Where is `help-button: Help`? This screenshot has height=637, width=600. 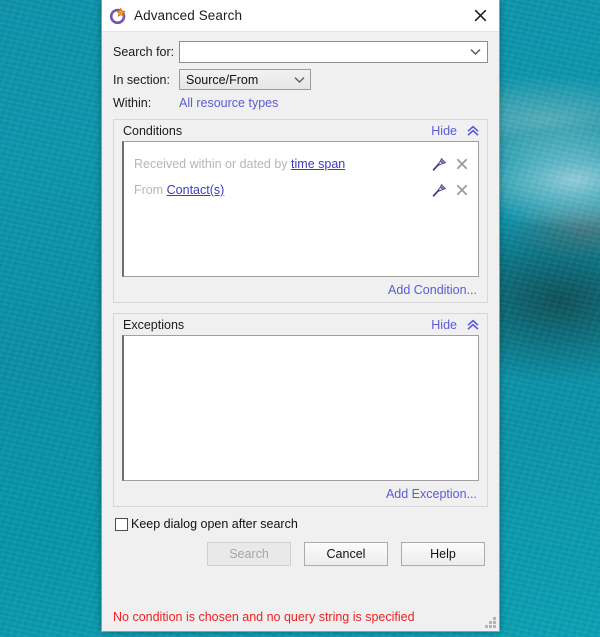 help-button: Help is located at coordinates (443, 554).